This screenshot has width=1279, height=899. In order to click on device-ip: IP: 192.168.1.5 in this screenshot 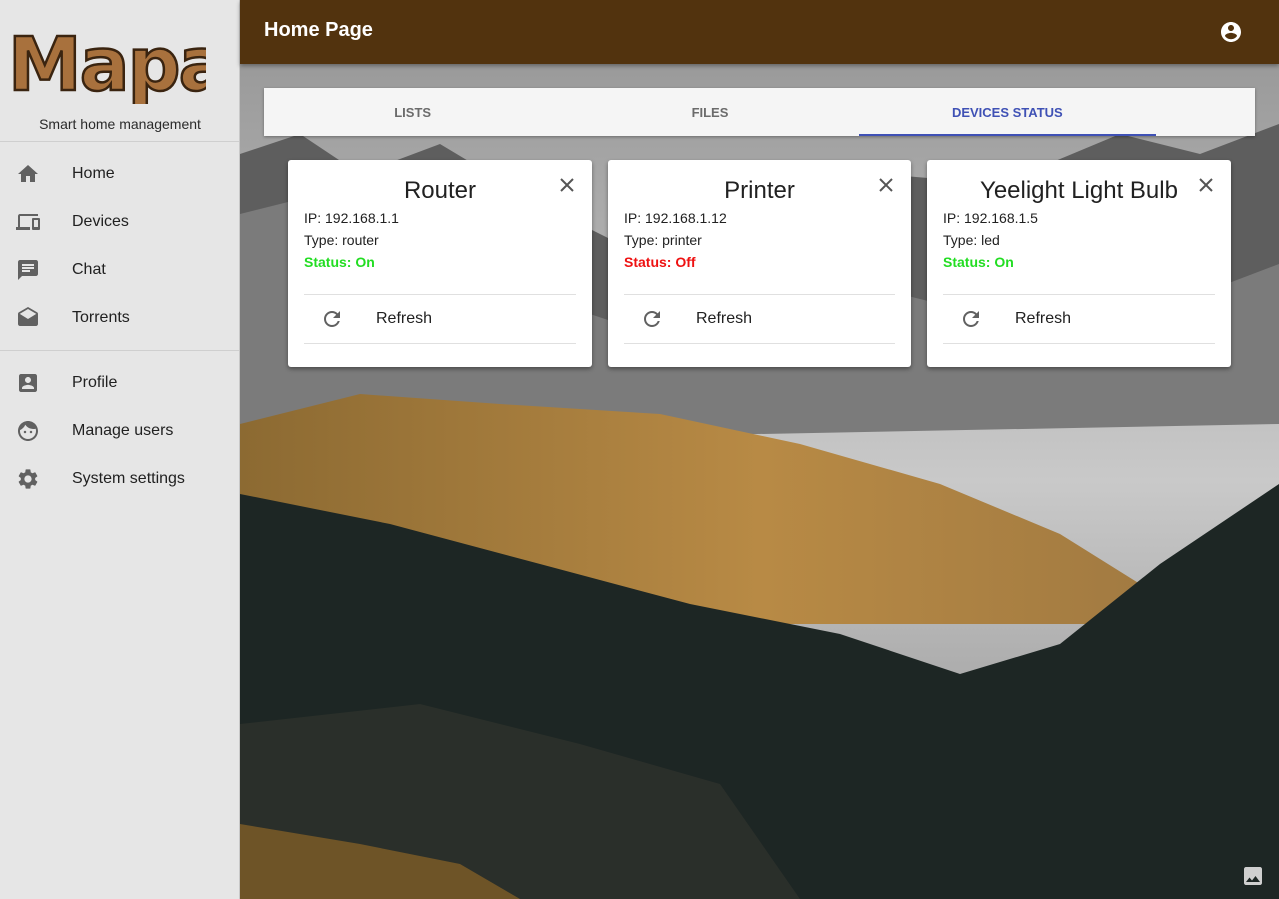, I will do `click(990, 218)`.